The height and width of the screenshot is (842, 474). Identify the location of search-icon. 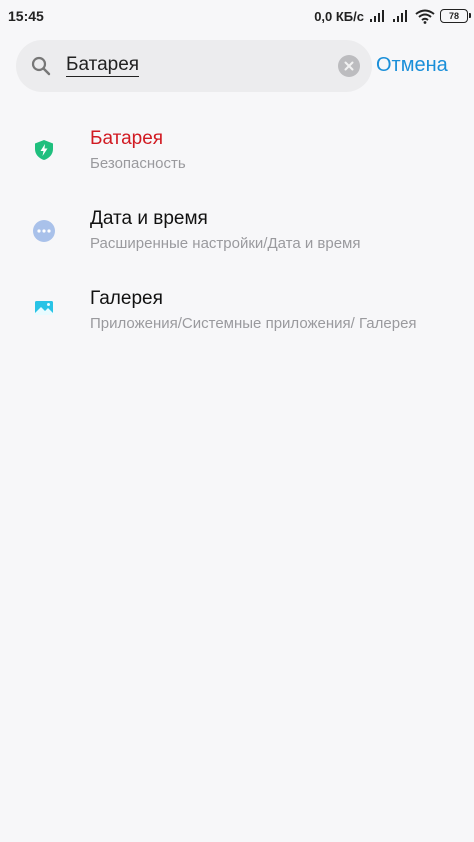
(41, 66).